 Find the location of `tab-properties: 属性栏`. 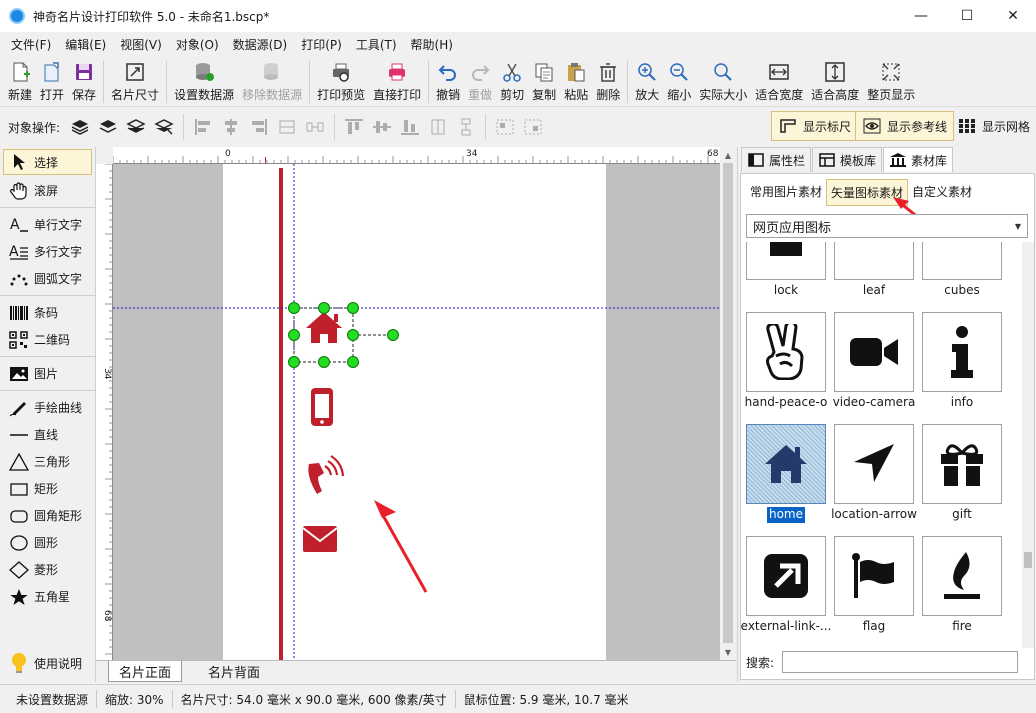

tab-properties: 属性栏 is located at coordinates (776, 159).